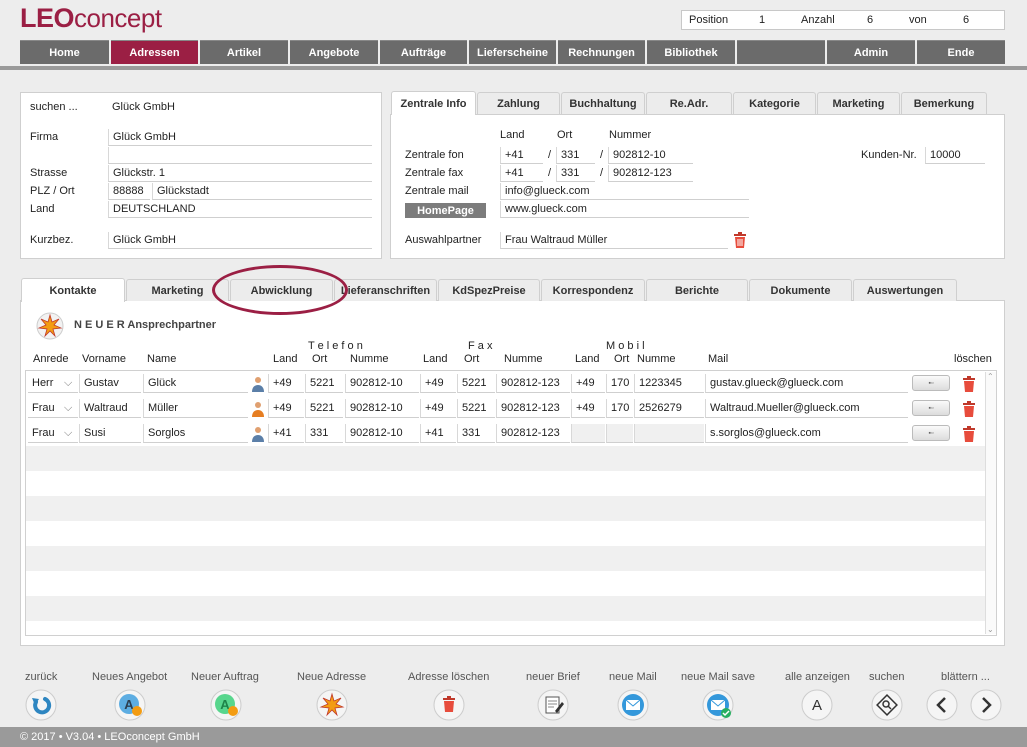 This screenshot has width=1027, height=747. What do you see at coordinates (817, 705) in the screenshot?
I see `show-all-button: A` at bounding box center [817, 705].